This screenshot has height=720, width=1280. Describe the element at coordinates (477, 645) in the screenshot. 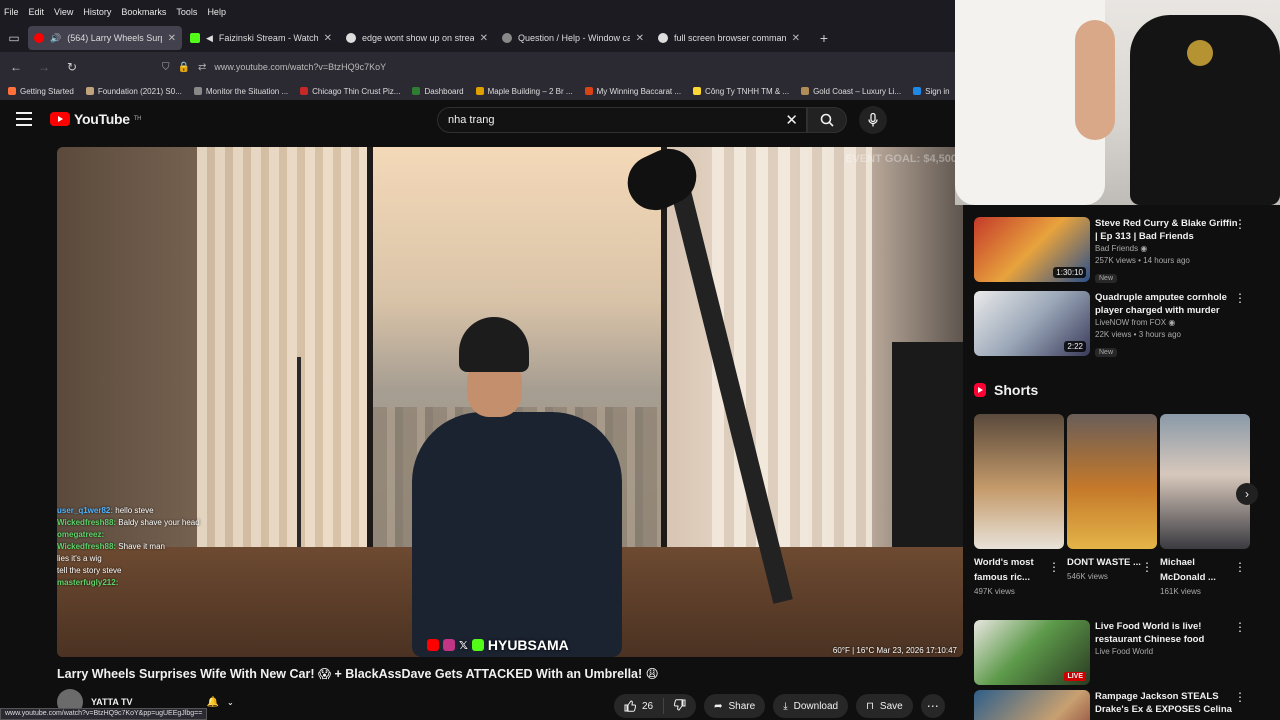

I see `kick-icon` at that location.